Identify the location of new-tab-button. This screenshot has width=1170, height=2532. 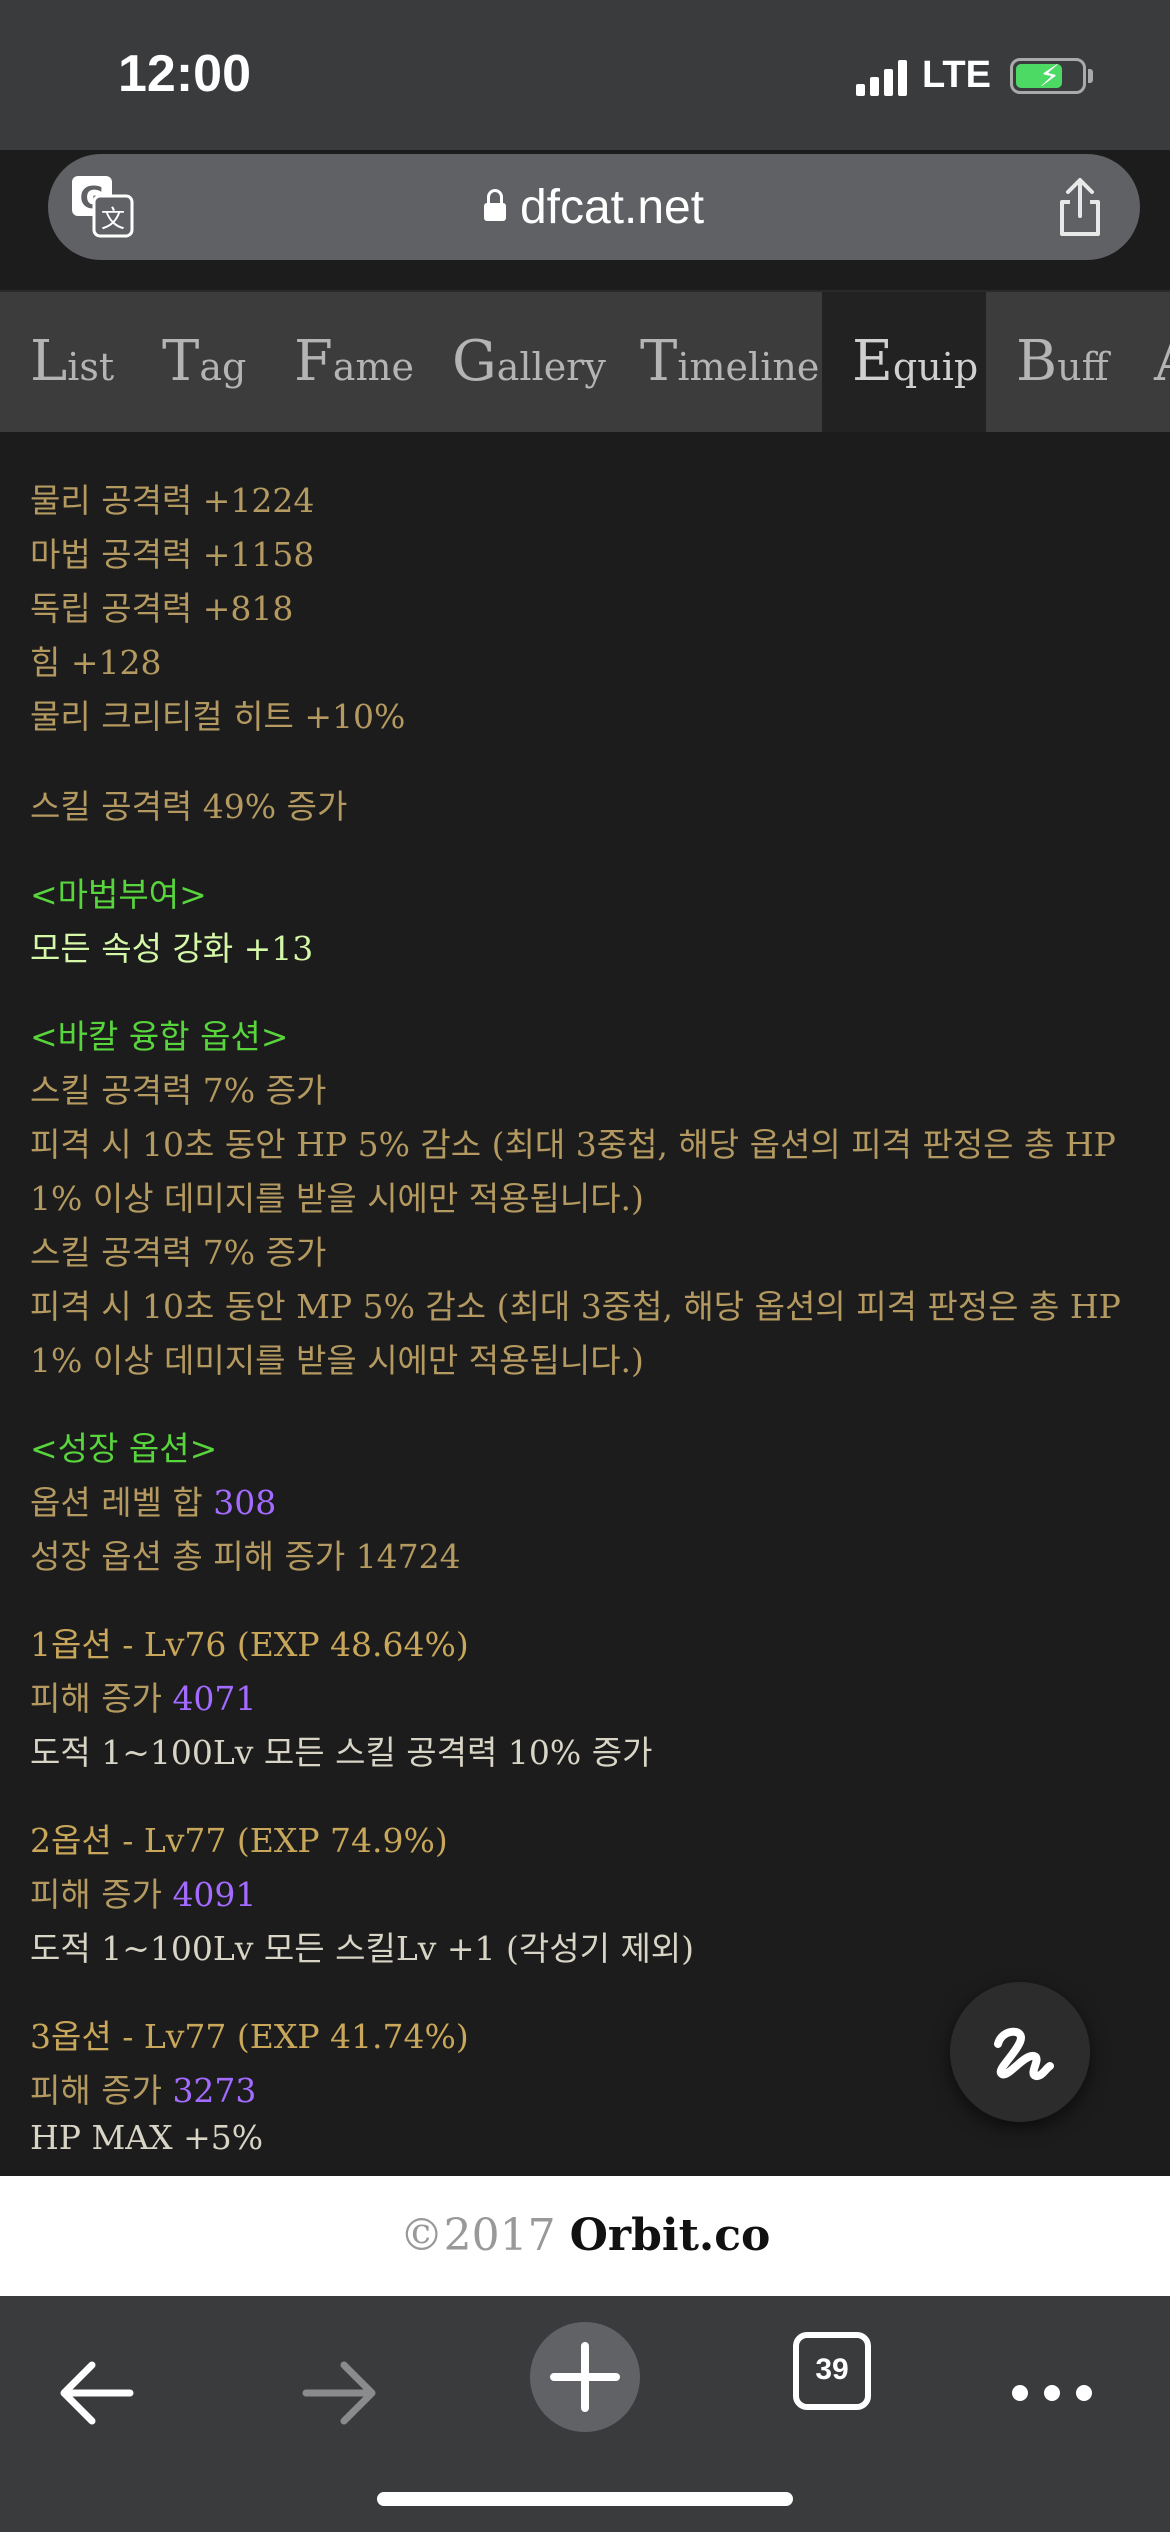
(585, 2377).